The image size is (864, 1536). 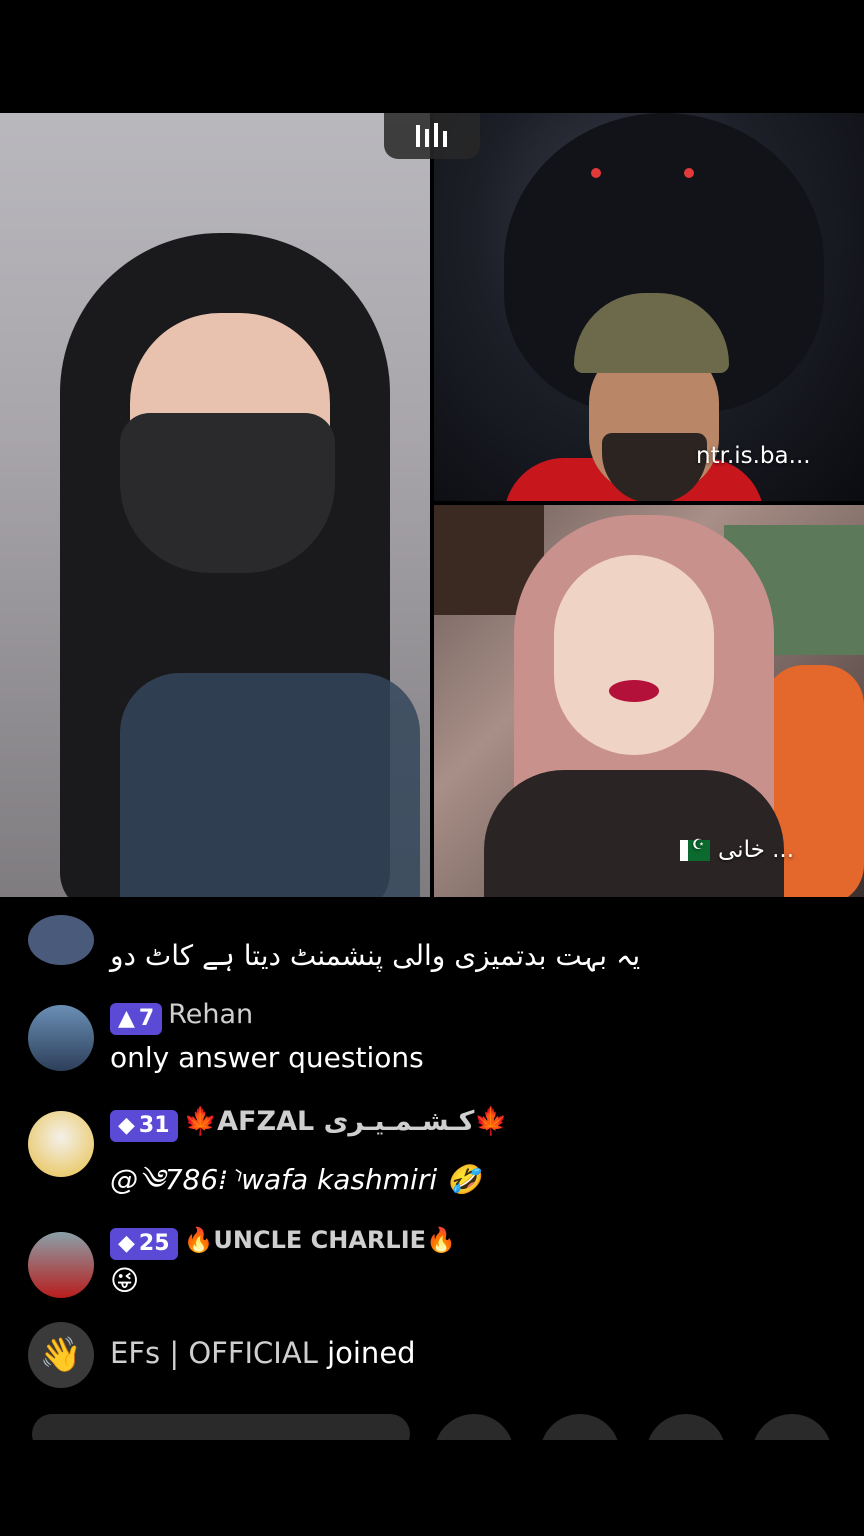 What do you see at coordinates (596, 173) in the screenshot?
I see `wolf-eye-left` at bounding box center [596, 173].